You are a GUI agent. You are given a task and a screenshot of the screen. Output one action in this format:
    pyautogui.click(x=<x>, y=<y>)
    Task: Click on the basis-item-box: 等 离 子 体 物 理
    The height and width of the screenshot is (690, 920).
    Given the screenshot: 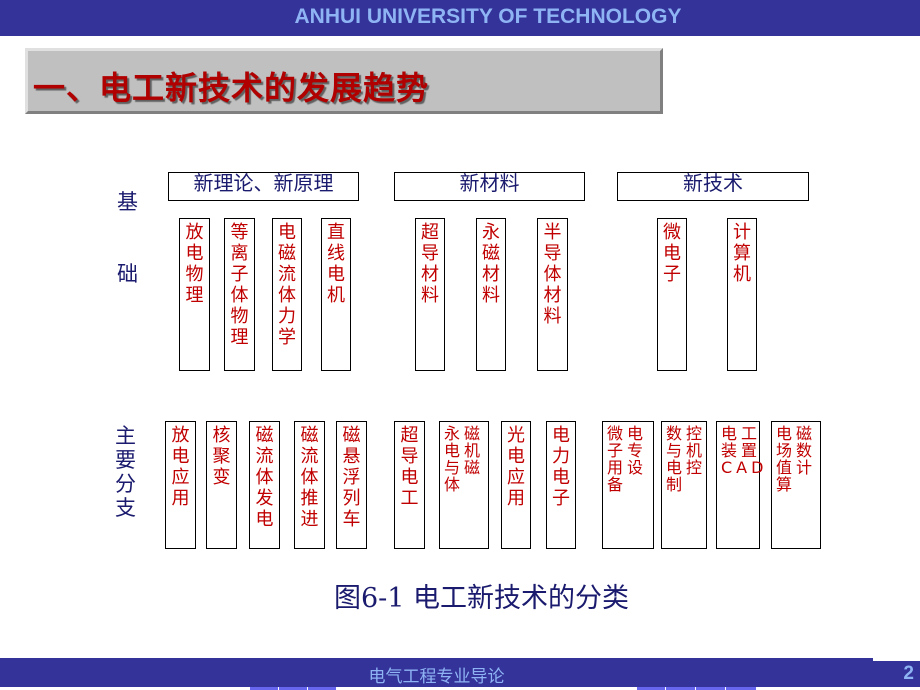 What is the action you would take?
    pyautogui.click(x=239, y=294)
    